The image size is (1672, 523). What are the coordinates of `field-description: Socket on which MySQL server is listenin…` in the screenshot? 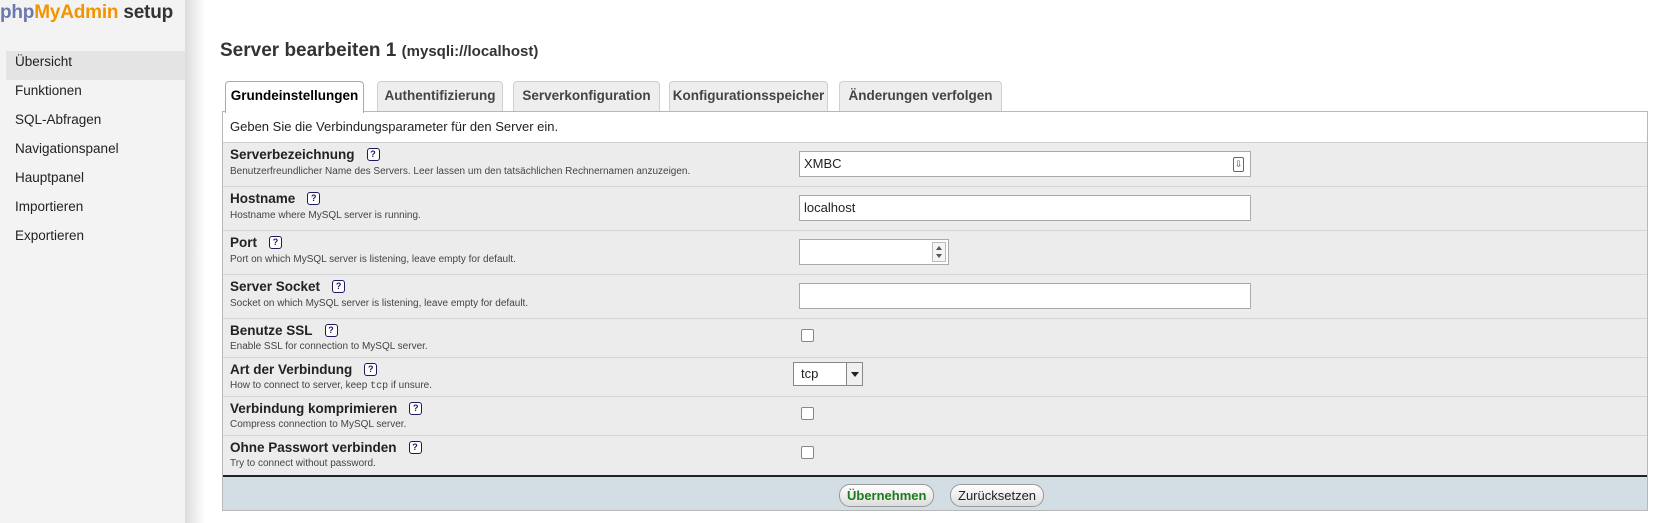 It's located at (379, 303).